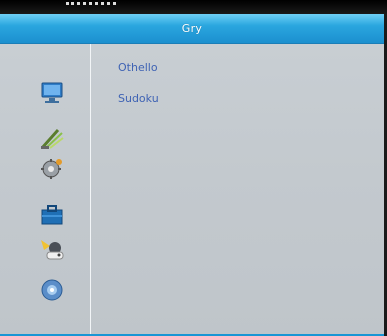  Describe the element at coordinates (91, 6) in the screenshot. I see `signal-dots` at that location.